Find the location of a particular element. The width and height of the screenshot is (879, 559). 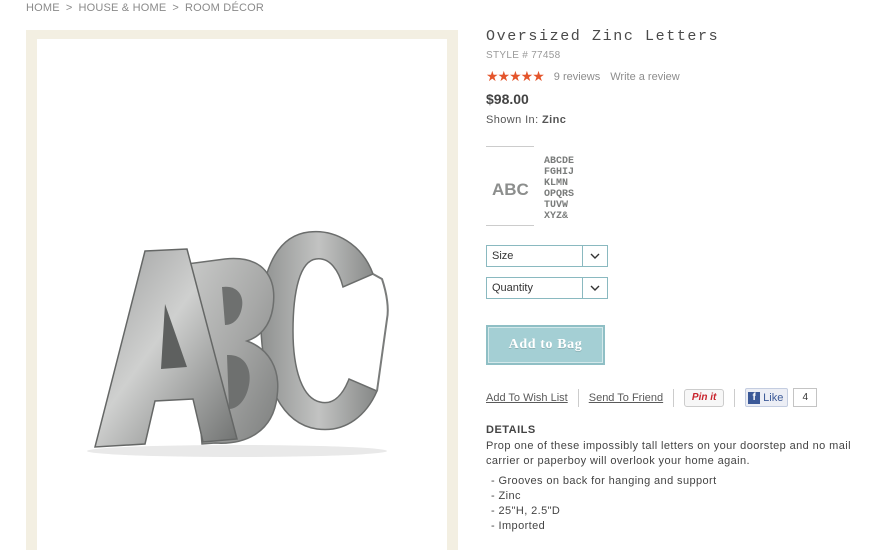

style-number: STYLE # 77458 is located at coordinates (523, 55).